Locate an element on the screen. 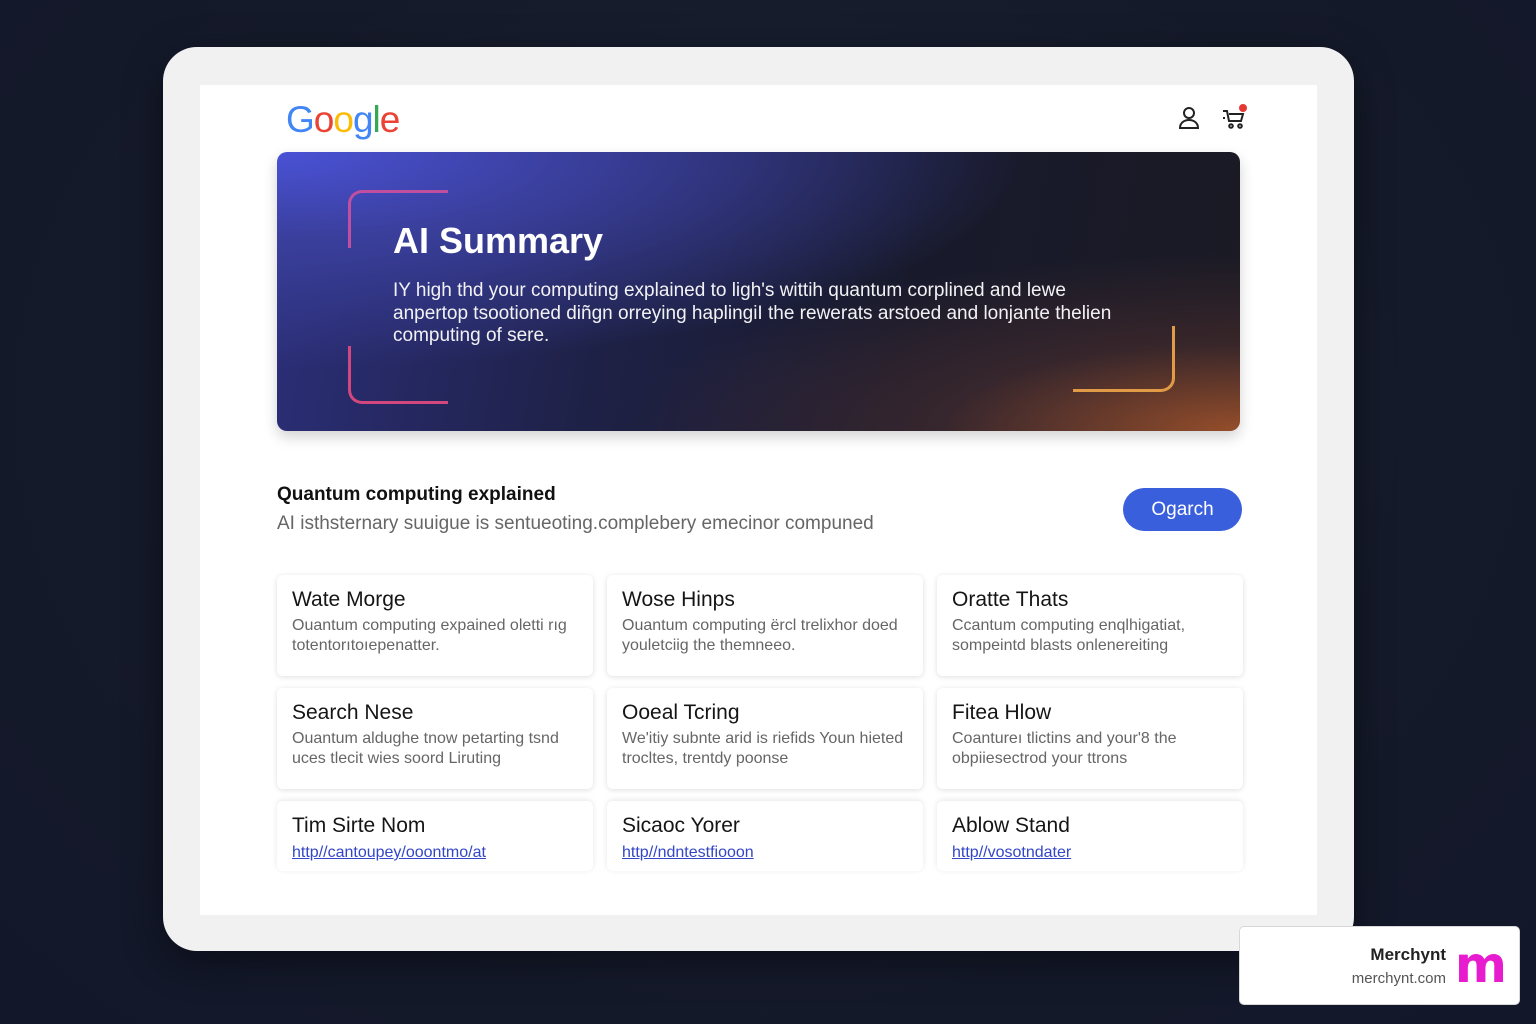 This screenshot has width=1536, height=1024. merchynt-badge: Merchynt merchynt.com m is located at coordinates (1379, 965).